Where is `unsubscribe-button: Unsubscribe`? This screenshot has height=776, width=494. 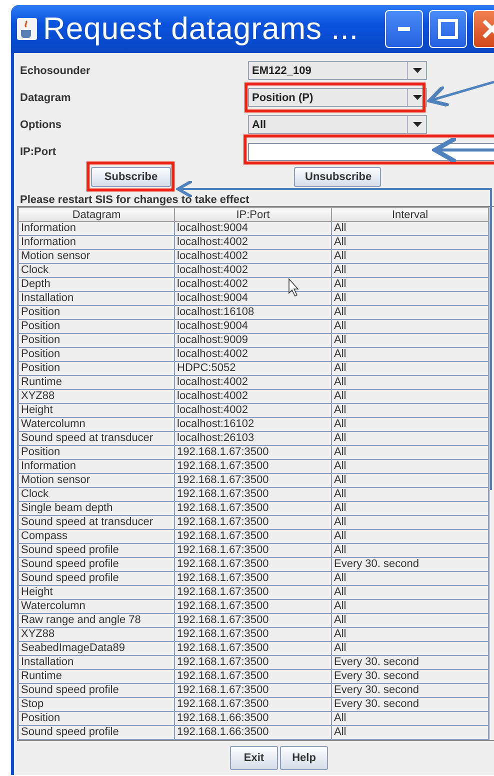 unsubscribe-button: Unsubscribe is located at coordinates (337, 177).